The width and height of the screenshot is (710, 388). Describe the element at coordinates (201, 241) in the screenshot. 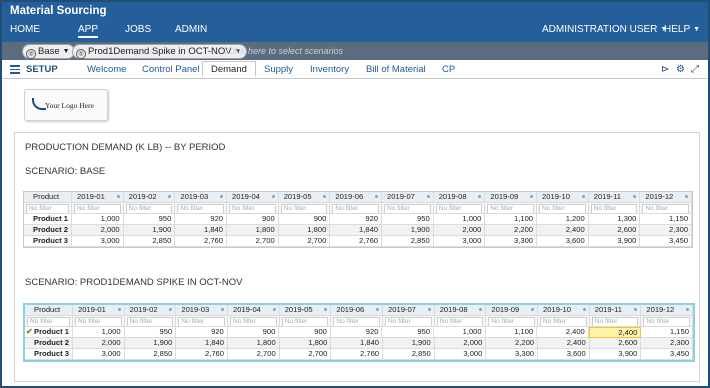

I see `table-cell: 2,760` at that location.